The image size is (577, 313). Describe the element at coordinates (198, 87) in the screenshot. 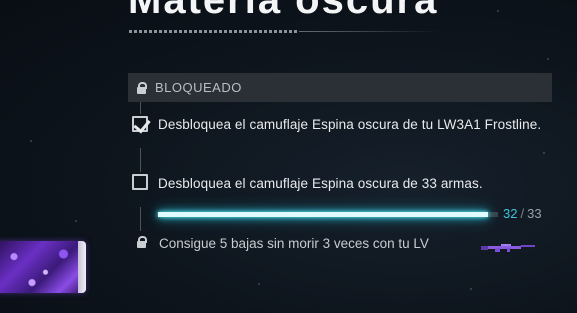

I see `status-label: BLOQUEADO` at that location.